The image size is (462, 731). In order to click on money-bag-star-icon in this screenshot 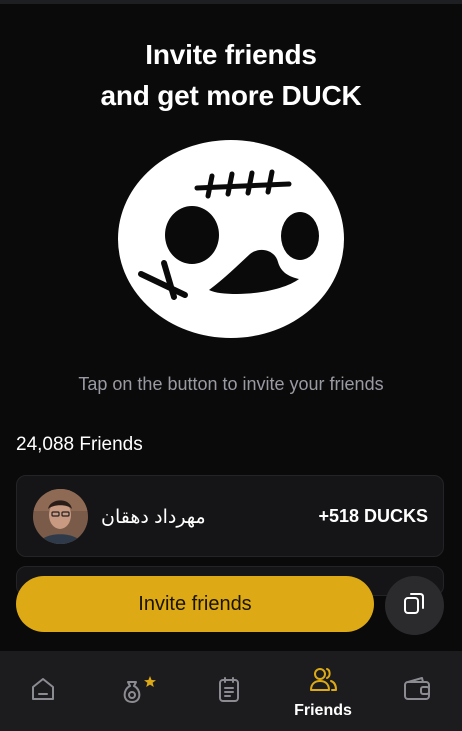, I will do `click(136, 692)`.